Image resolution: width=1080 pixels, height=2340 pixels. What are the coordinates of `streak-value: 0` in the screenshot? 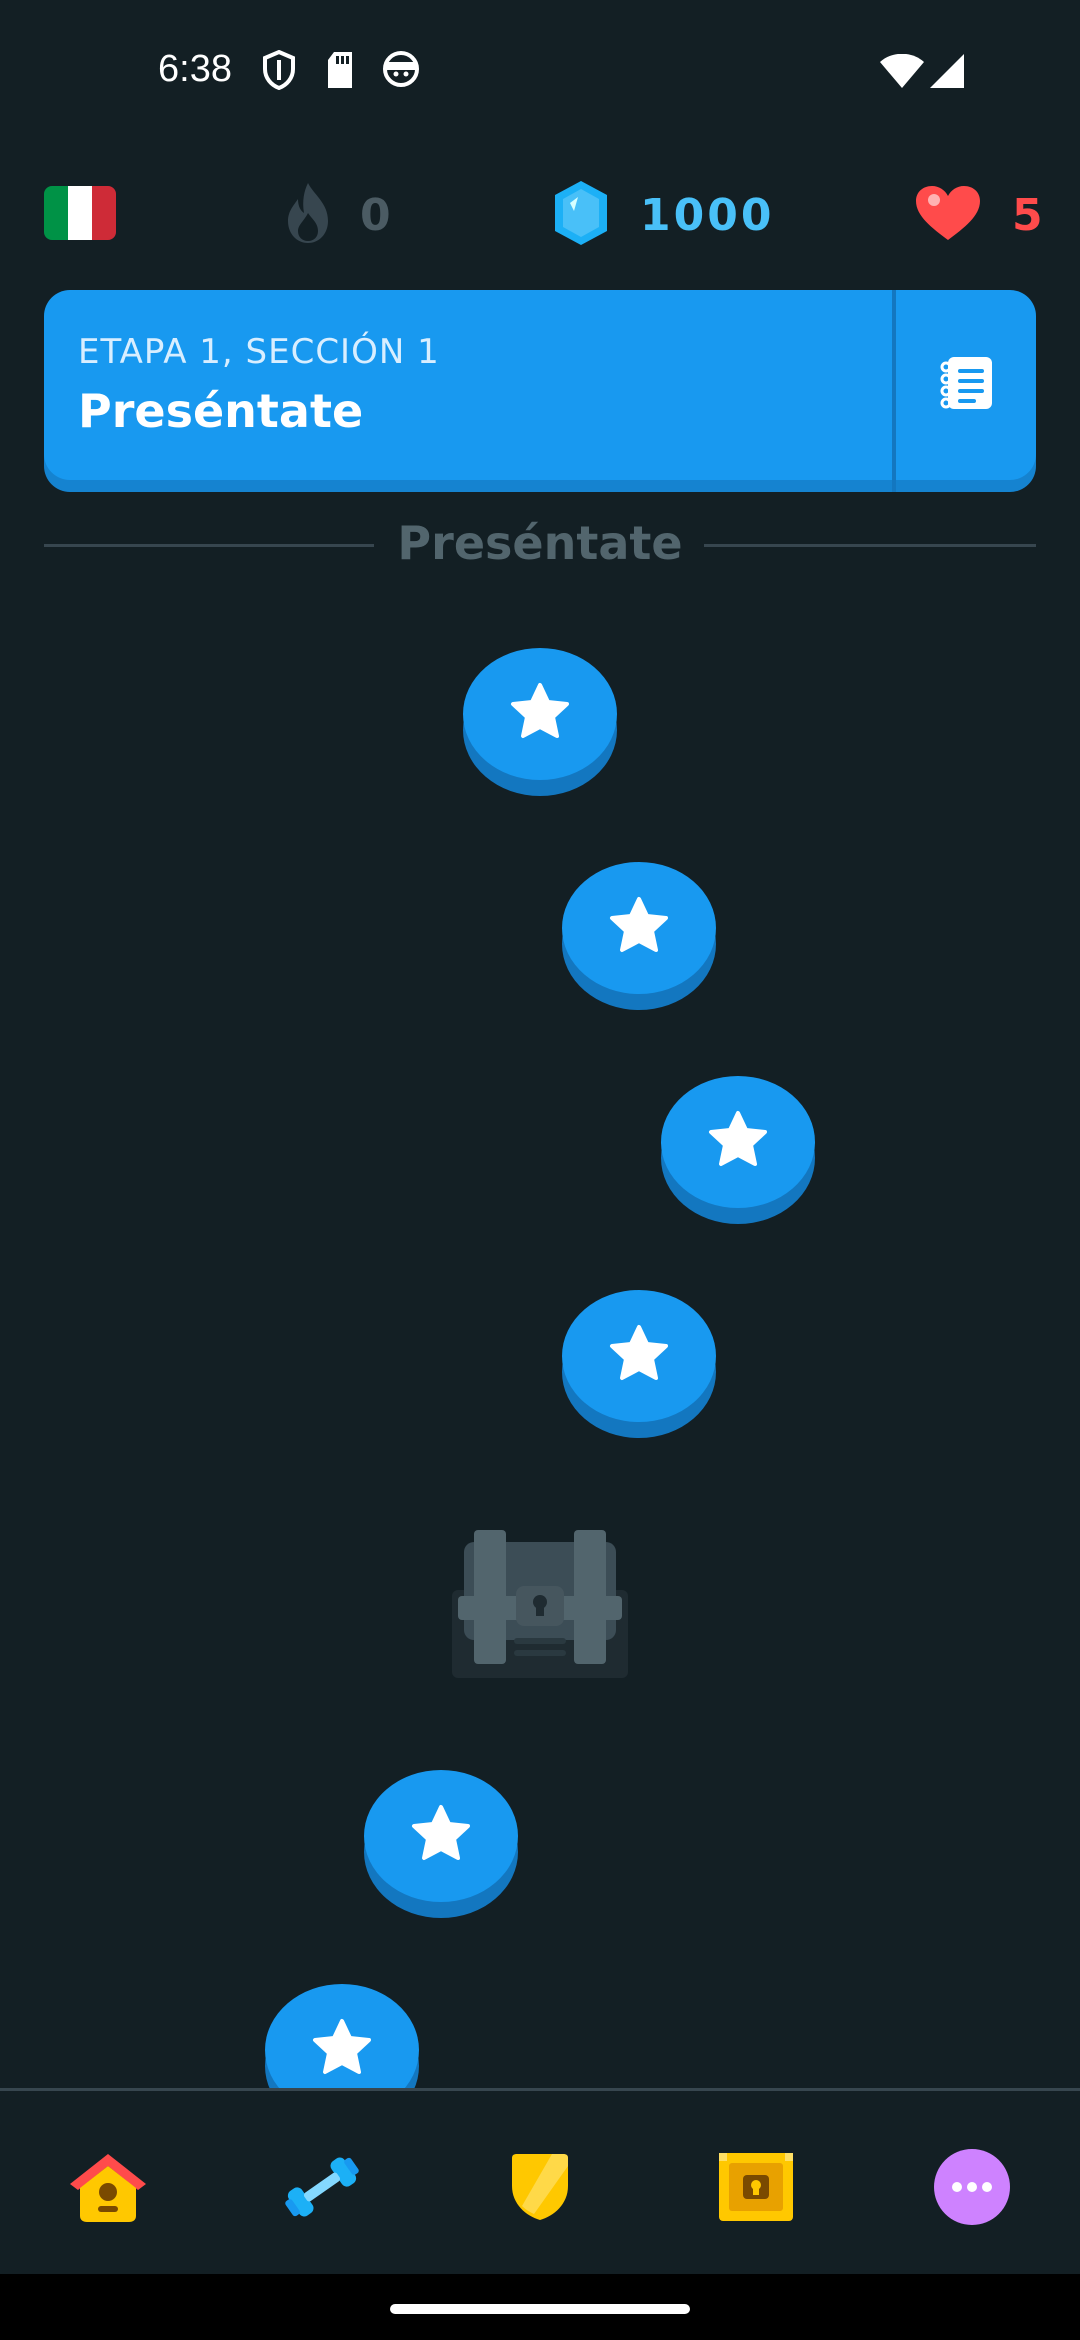 It's located at (377, 215).